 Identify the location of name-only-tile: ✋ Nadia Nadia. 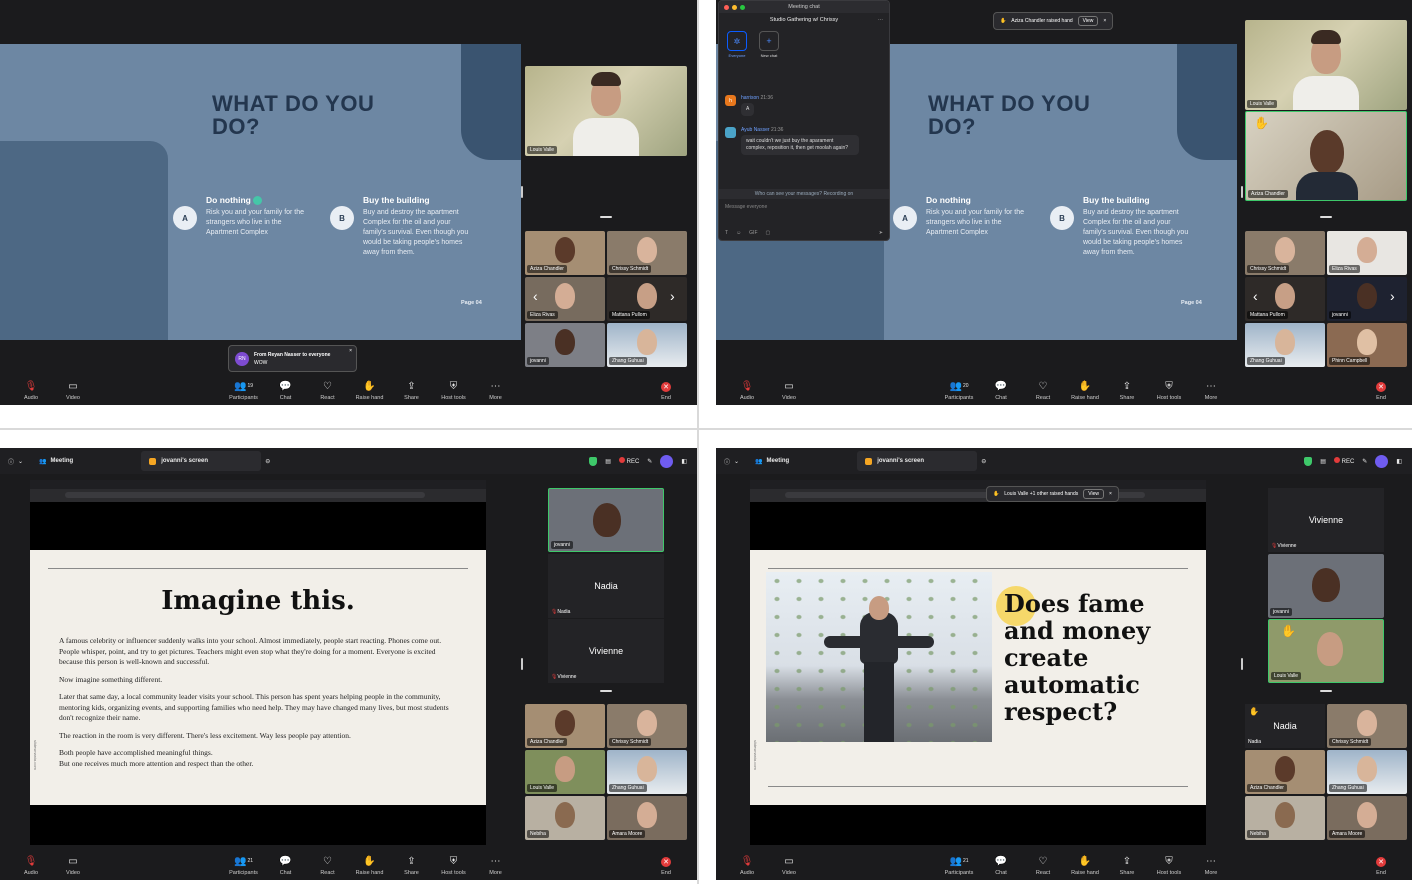
(1285, 726).